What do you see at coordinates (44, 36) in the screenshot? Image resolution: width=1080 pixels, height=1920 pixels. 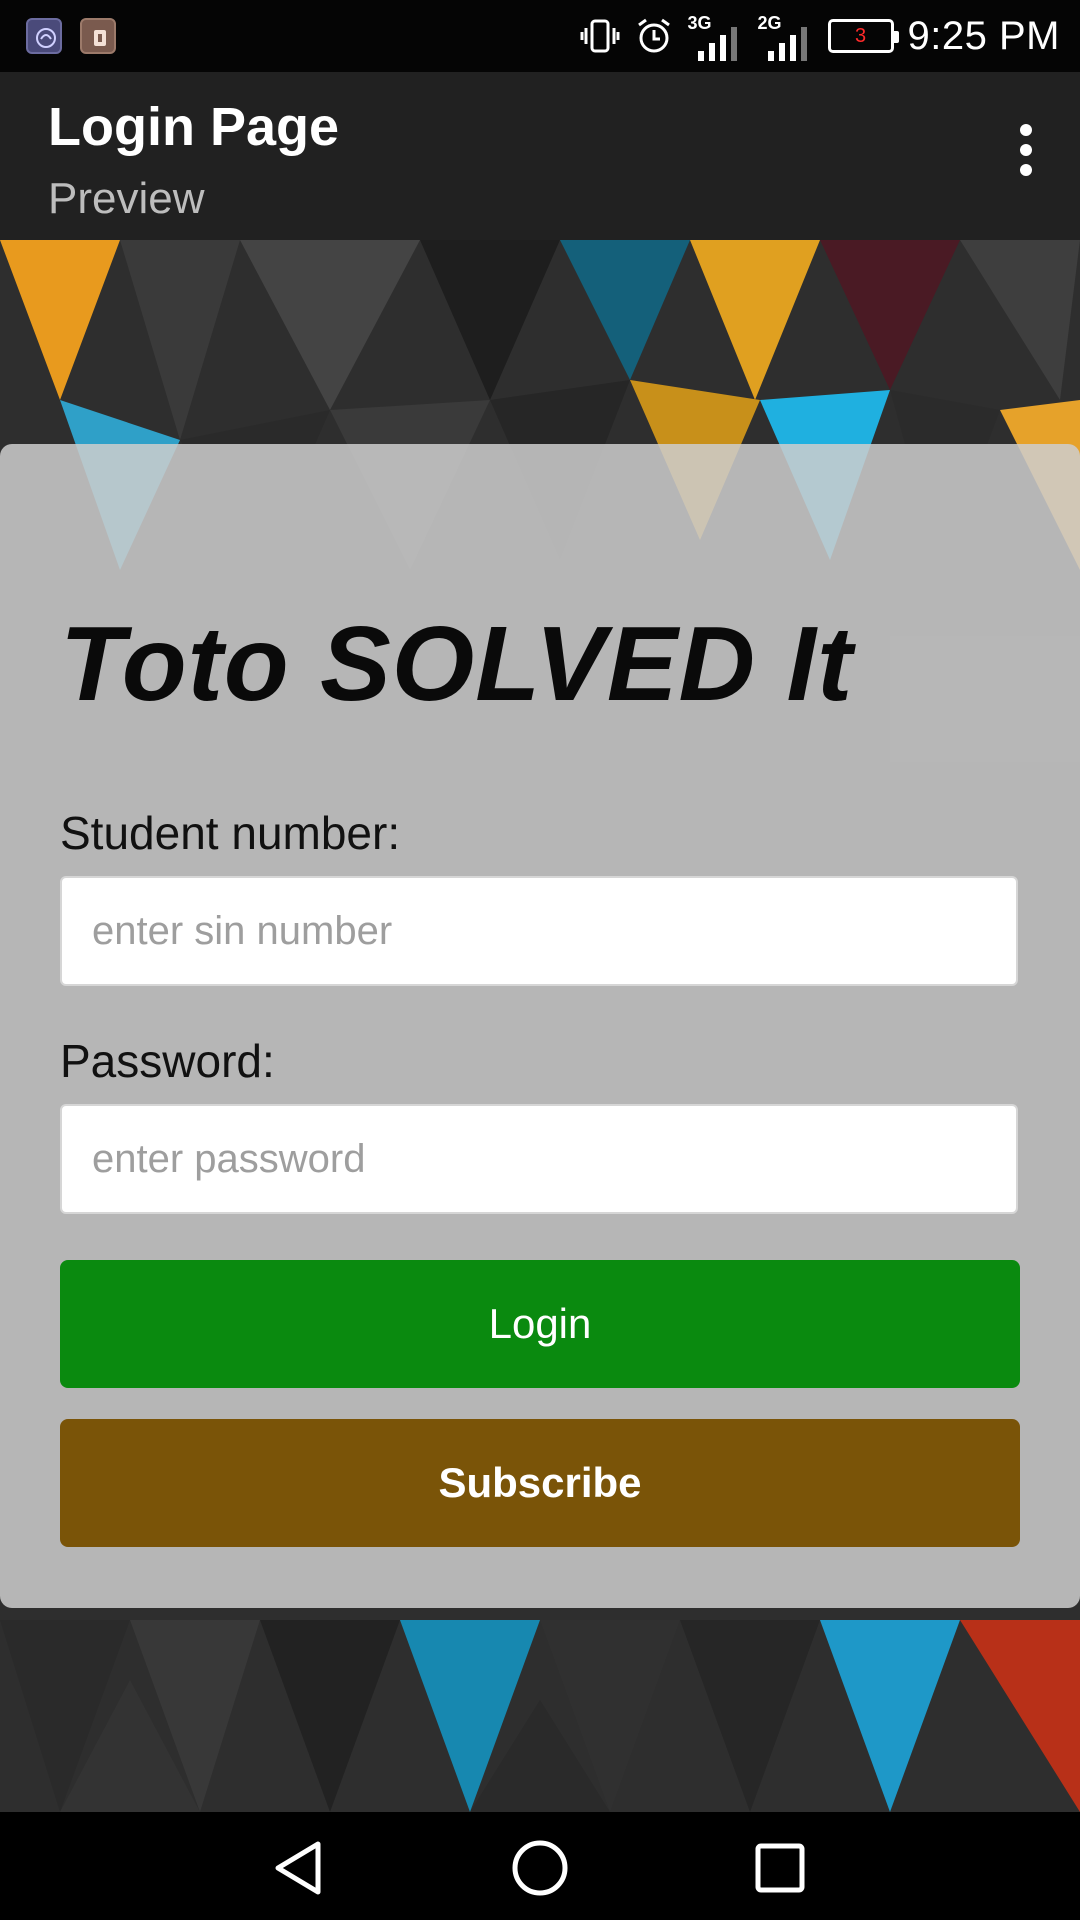 I see `notification-app-icon` at bounding box center [44, 36].